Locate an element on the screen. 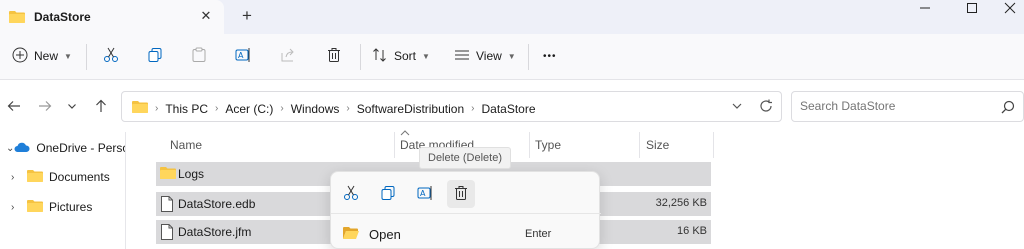 Image resolution: width=1024 pixels, height=249 pixels. context-open-item: Open Enter is located at coordinates (466, 234).